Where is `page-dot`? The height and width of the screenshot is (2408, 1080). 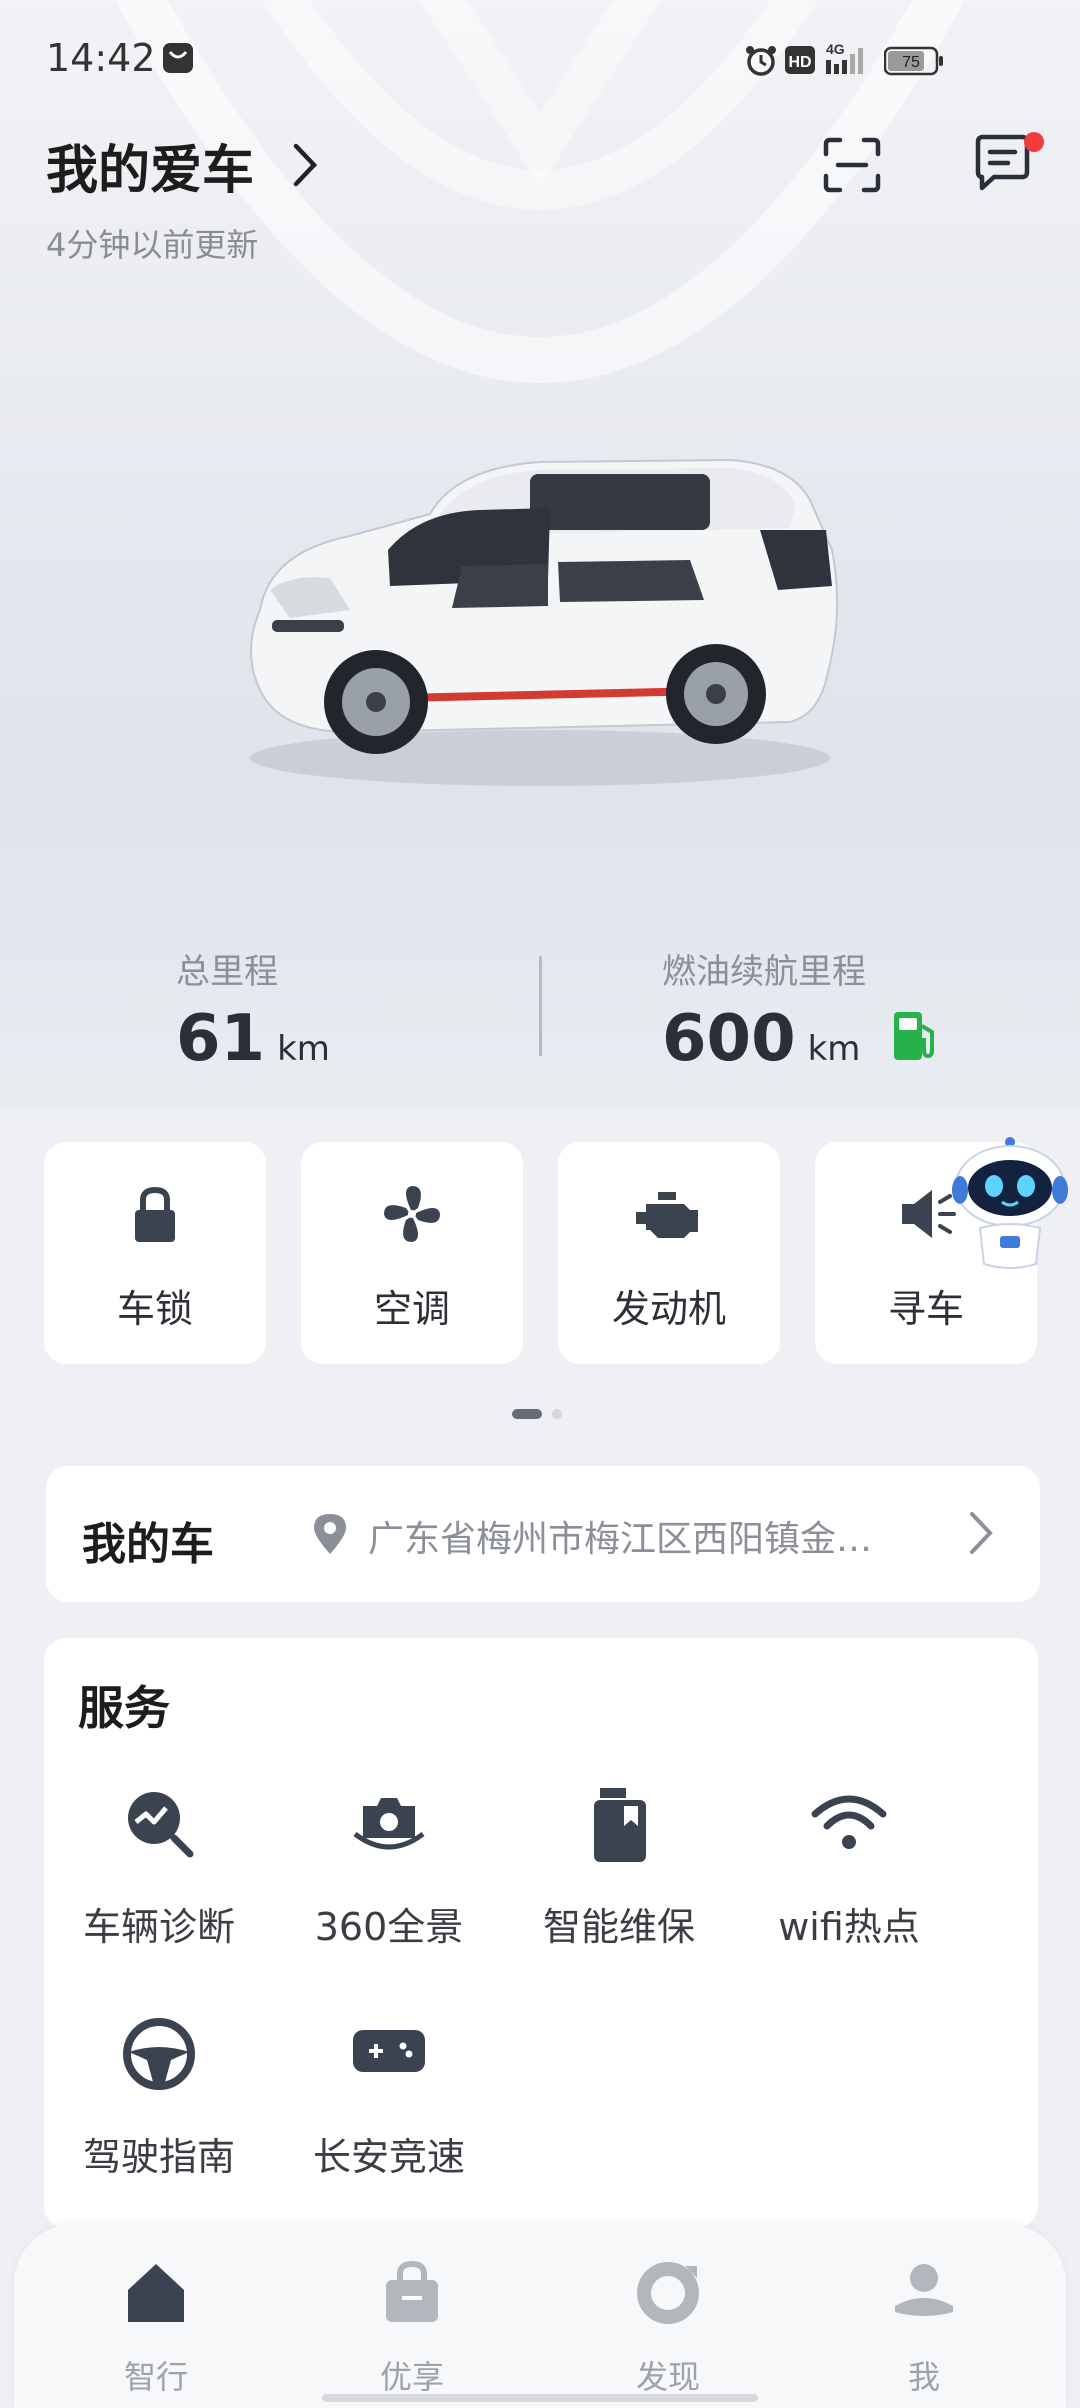
page-dot is located at coordinates (557, 1414).